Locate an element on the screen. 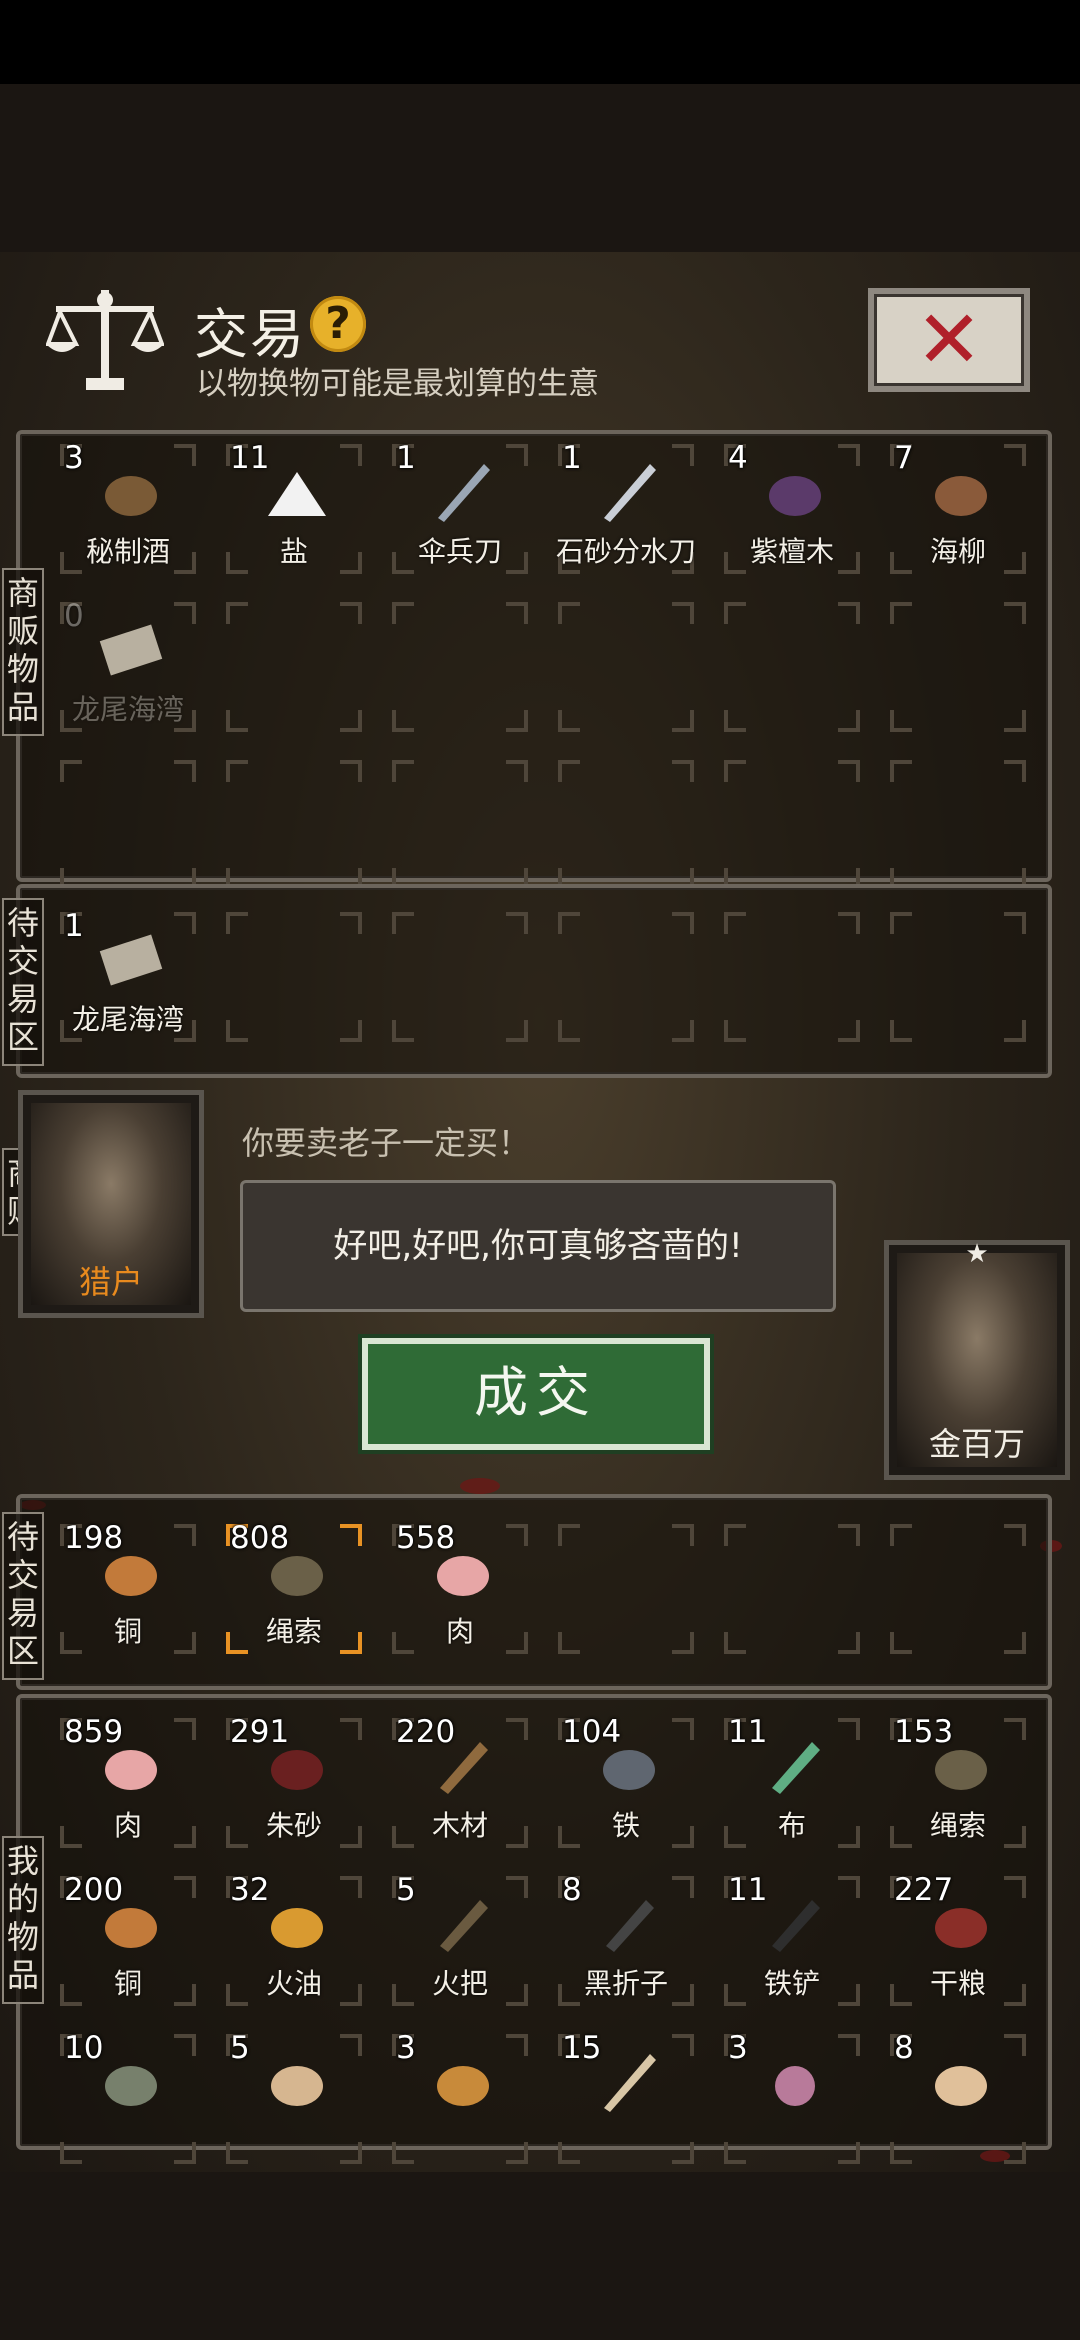 The width and height of the screenshot is (1080, 2340). item-slot: 1 伞兵刀 is located at coordinates (460, 509).